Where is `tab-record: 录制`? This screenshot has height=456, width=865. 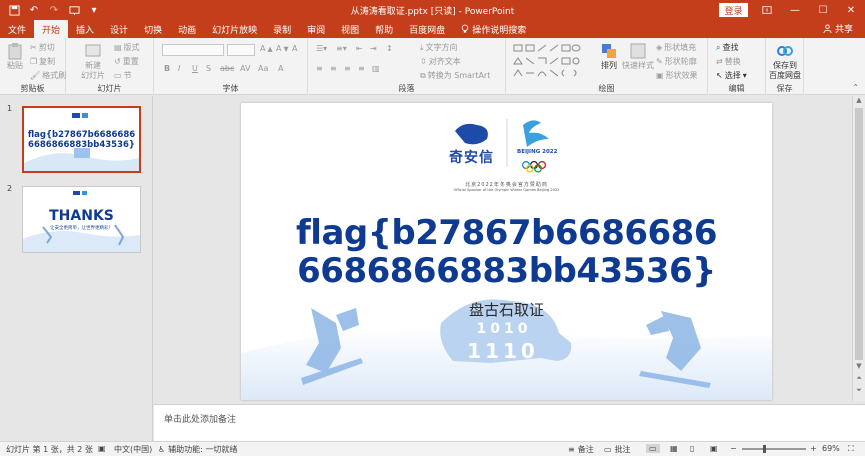
tab-record: 录制 is located at coordinates (282, 29).